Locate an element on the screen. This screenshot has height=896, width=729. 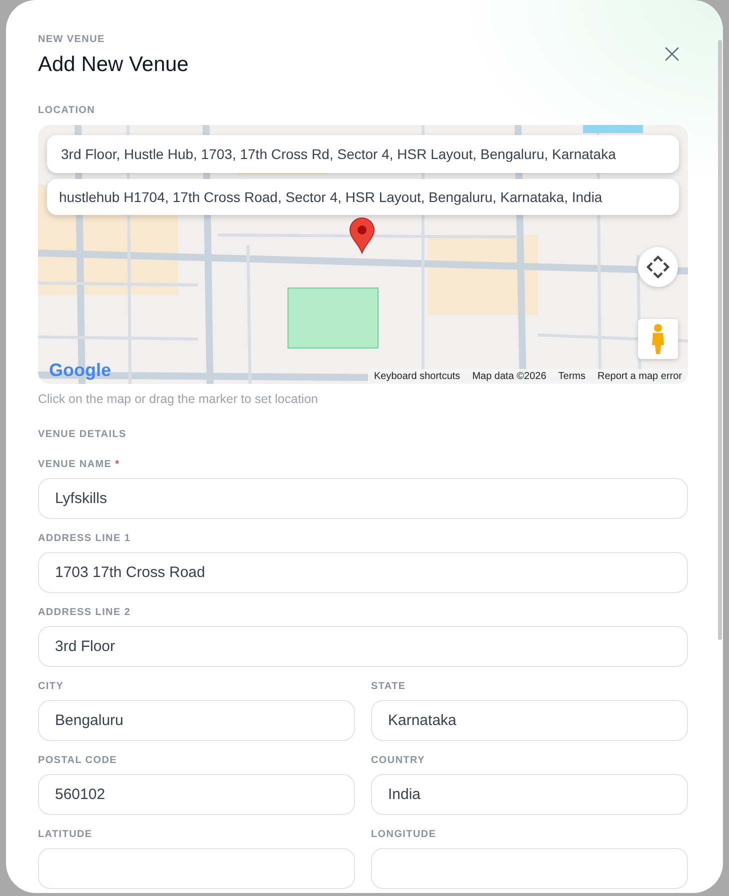
address-suggestion: 3rd Floor, Hustle Hub, 1703, 17th Cross Rd, Sector 4, HSR Layout, Bengaluru, Karnataka is located at coordinates (363, 154).